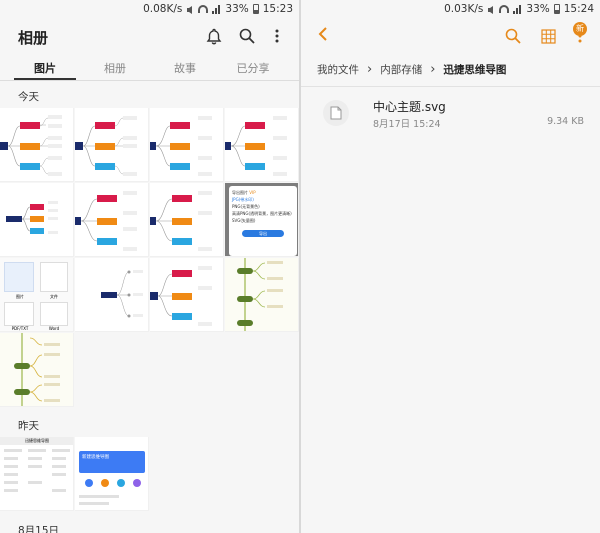  Describe the element at coordinates (37, 474) in the screenshot. I see `app-screenshot-thumbnail: 迅捷思维导图` at that location.